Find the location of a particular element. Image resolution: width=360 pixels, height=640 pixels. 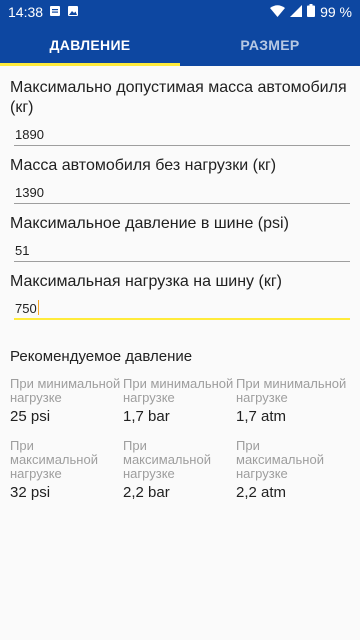

result-cell: При минимальной нагрузке 1,7 atm is located at coordinates (293, 401).